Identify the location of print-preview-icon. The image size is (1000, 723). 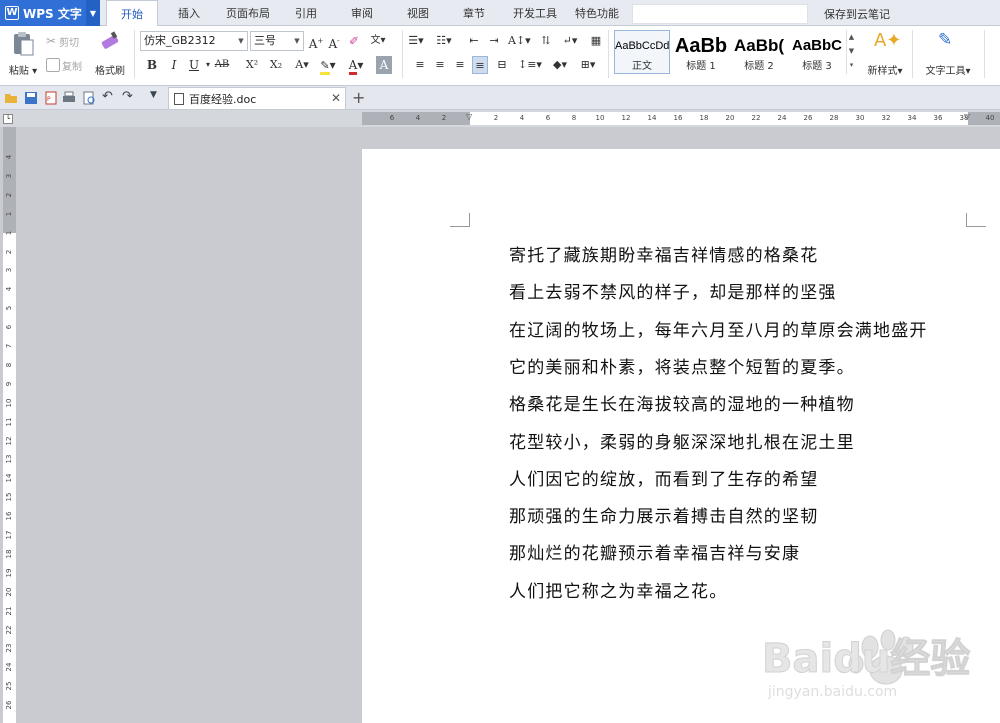
(89, 98).